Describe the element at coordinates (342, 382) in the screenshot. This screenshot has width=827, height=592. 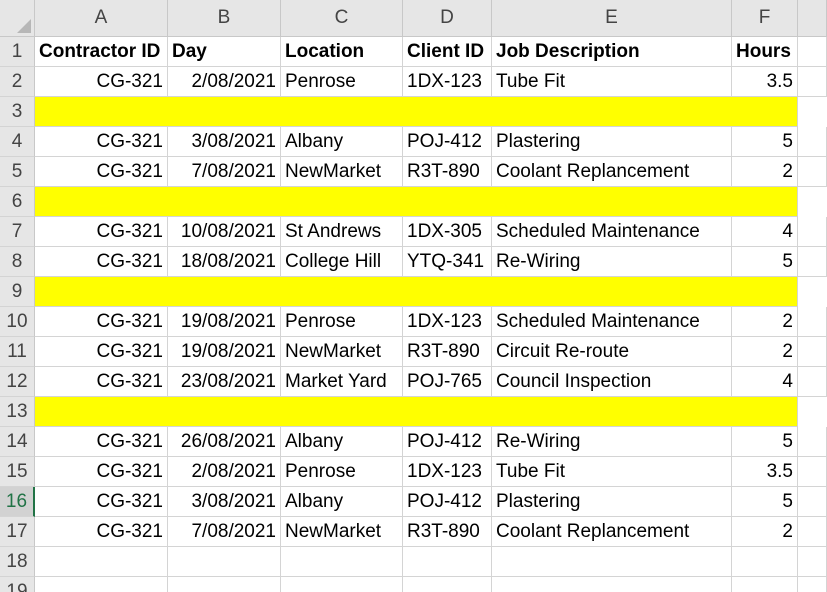
I see `table-cell: Market Yard` at that location.